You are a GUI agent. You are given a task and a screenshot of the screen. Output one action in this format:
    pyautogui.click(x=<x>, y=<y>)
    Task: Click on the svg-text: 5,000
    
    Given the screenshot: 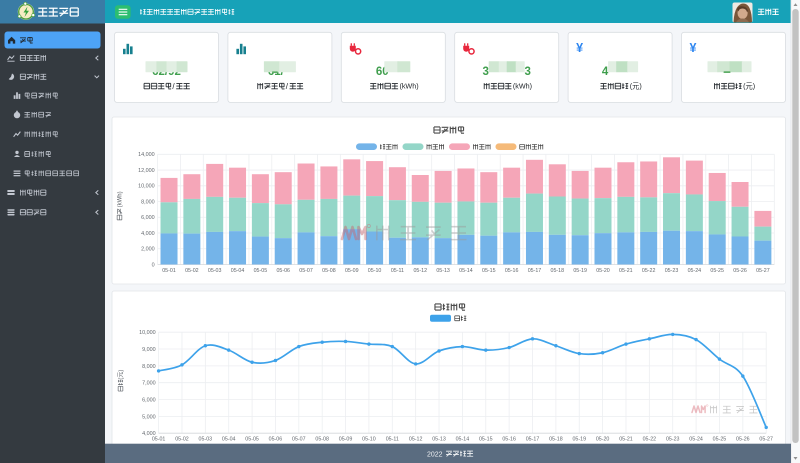 What is the action you would take?
    pyautogui.click(x=149, y=417)
    